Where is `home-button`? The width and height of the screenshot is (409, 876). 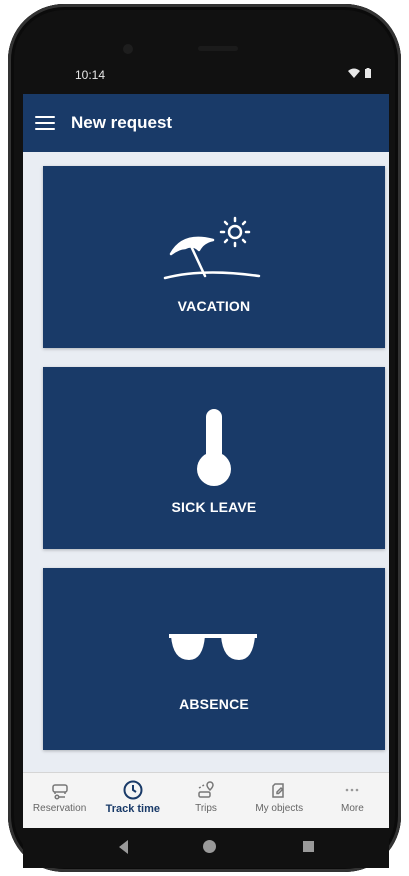
home-button is located at coordinates (209, 846).